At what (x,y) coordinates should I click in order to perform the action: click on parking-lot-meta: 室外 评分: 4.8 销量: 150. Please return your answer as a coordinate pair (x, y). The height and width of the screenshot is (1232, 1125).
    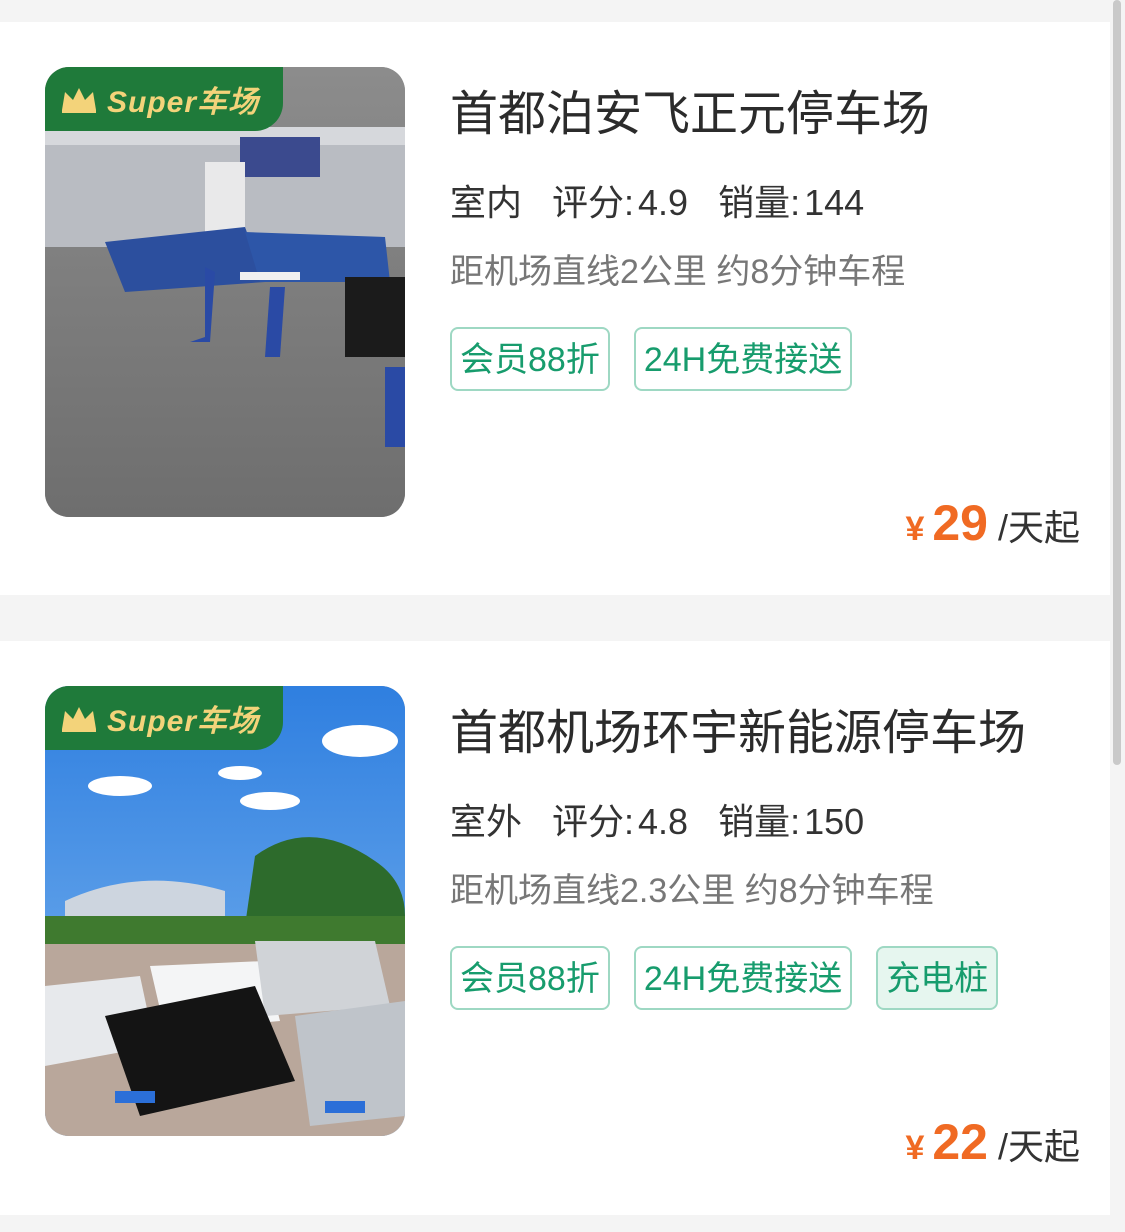
    Looking at the image, I should click on (657, 822).